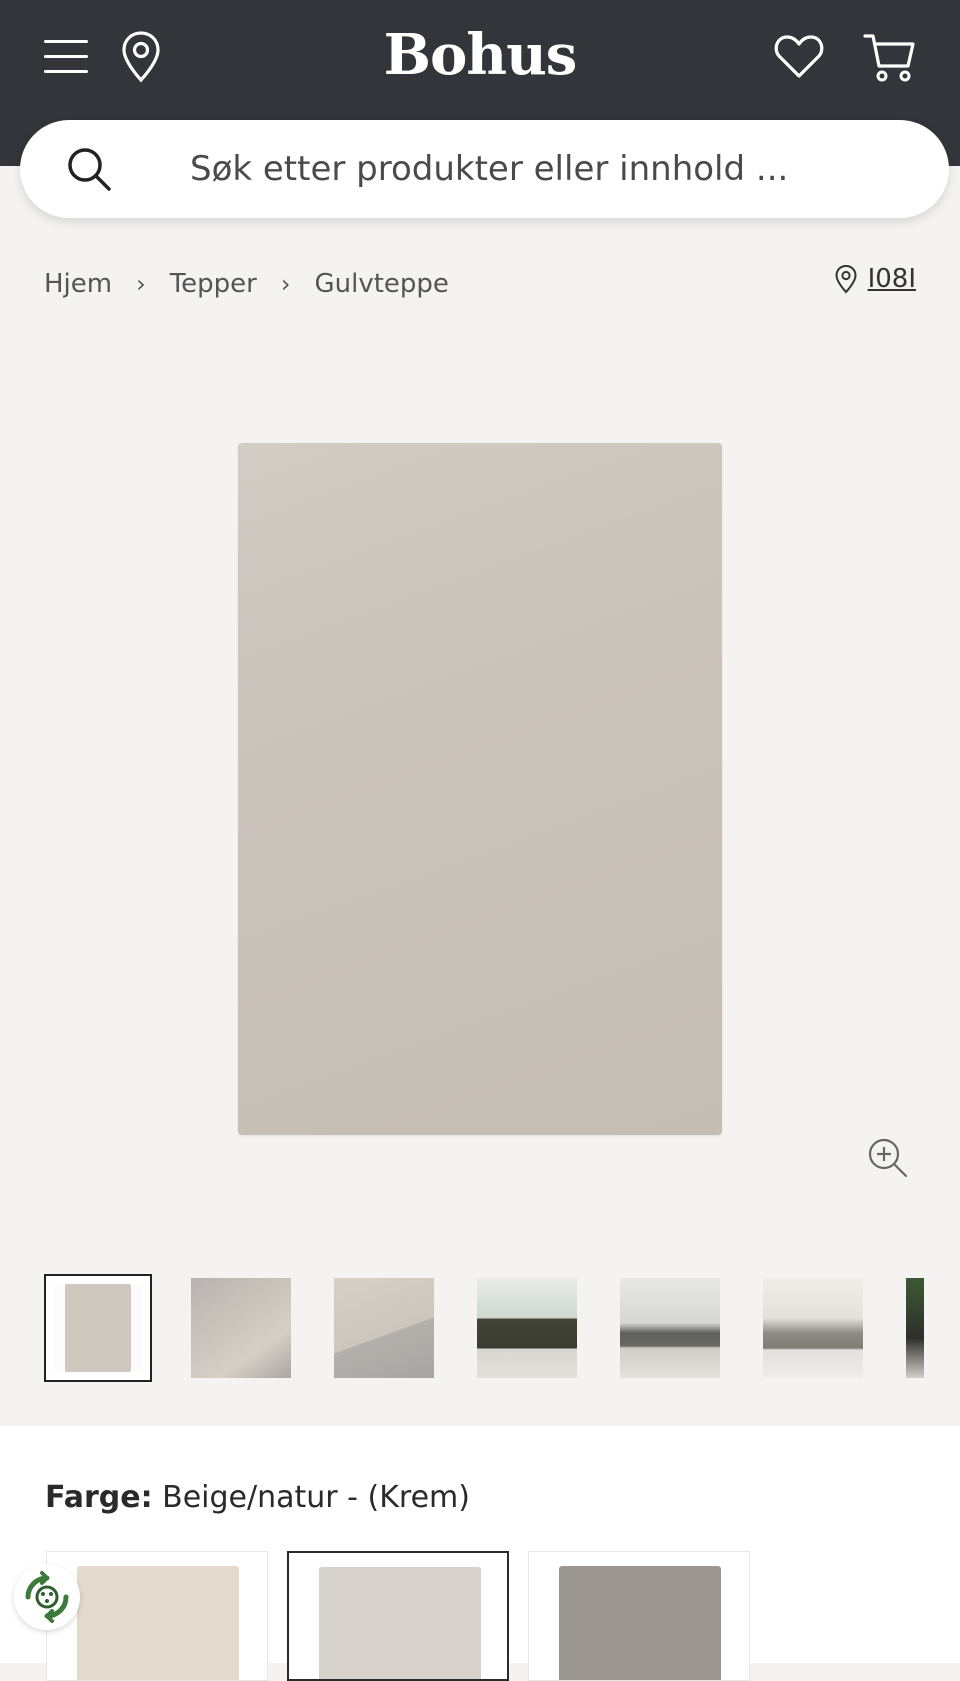  I want to click on color-label-value: Beige/natur - (Krem), so click(316, 1497).